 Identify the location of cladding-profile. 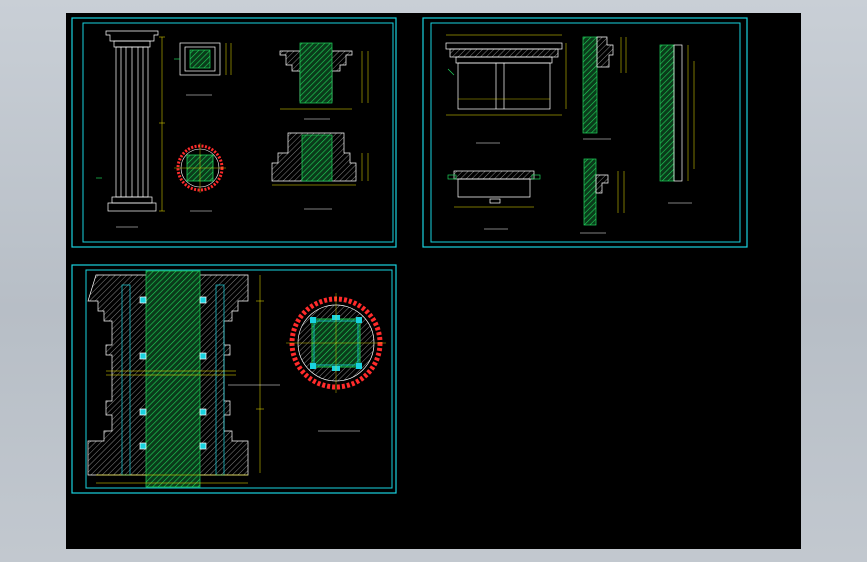
(677, 124).